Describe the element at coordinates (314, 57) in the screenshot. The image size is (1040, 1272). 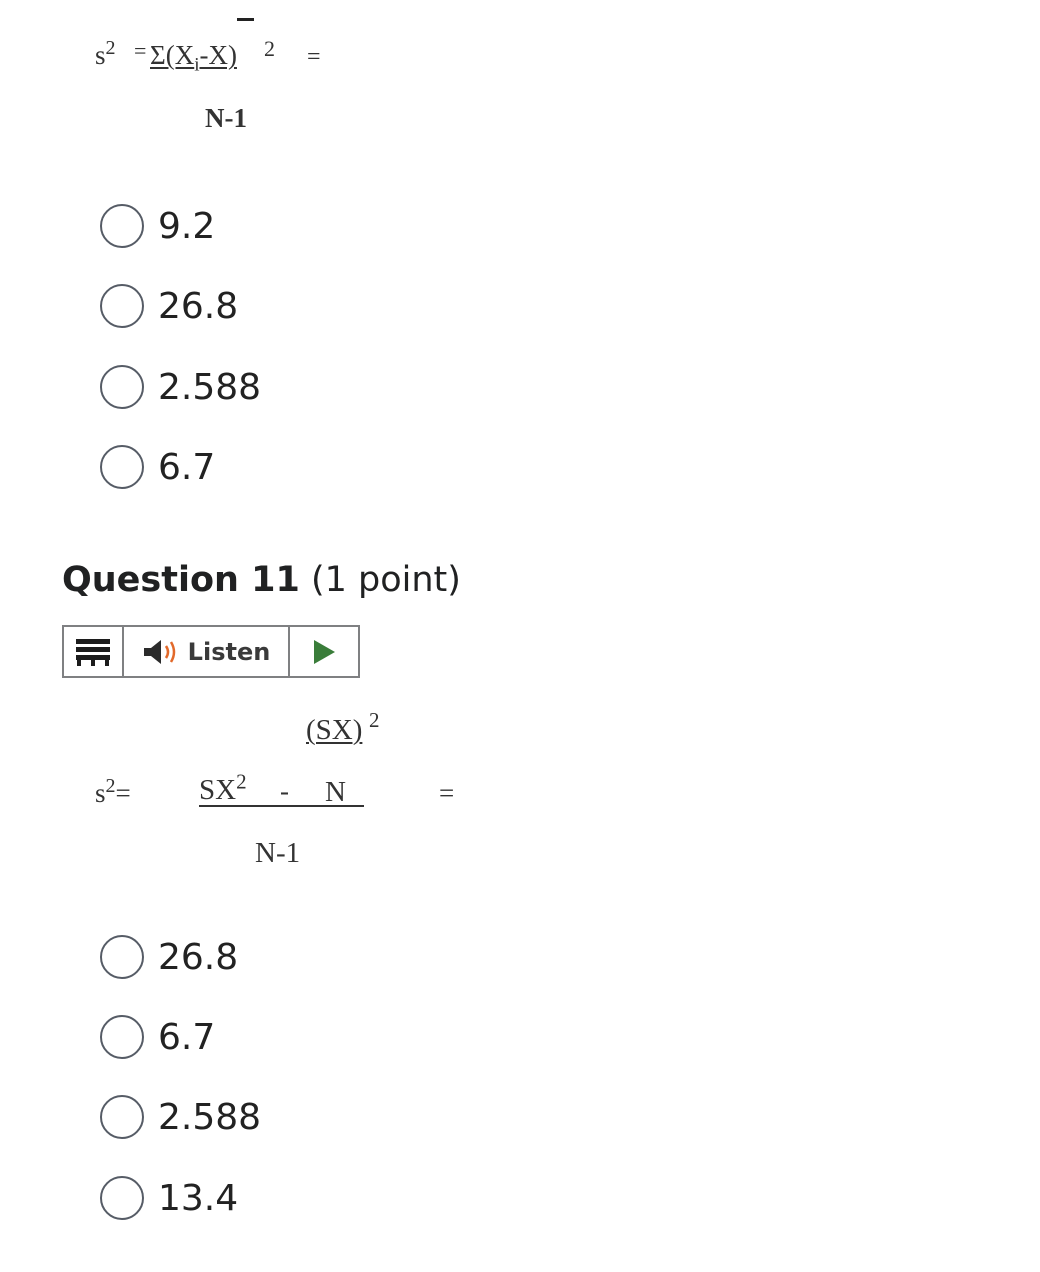
I see `q10-equals-right: =` at that location.